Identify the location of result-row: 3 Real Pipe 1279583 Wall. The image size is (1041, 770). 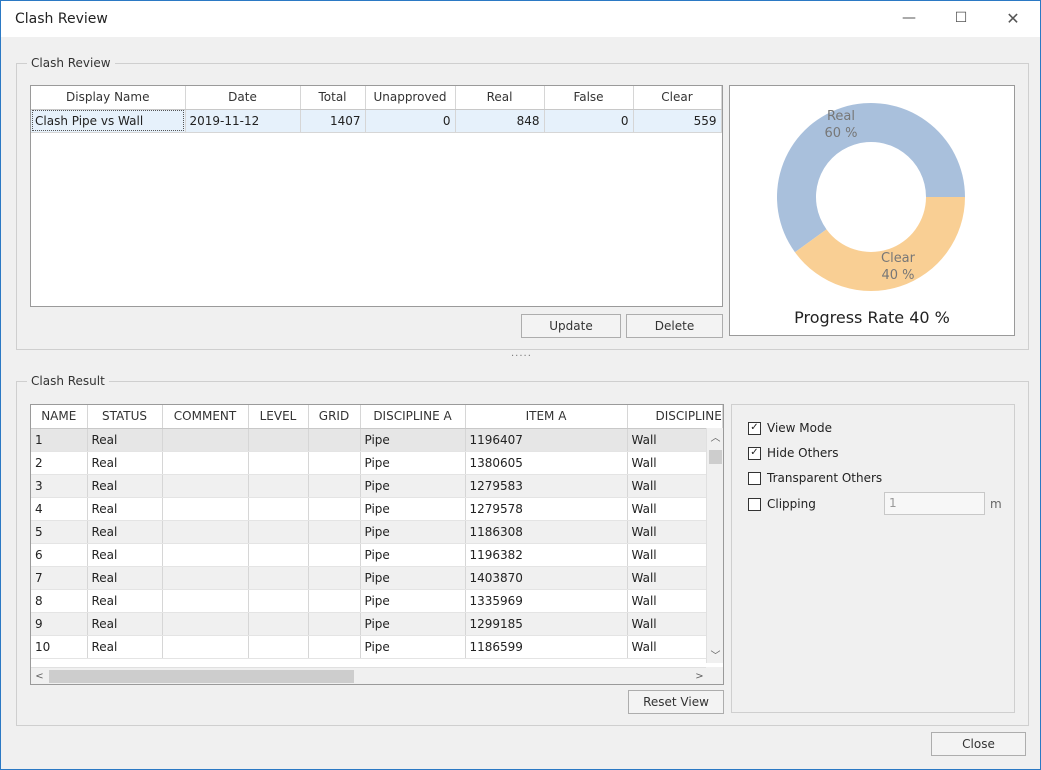
(377, 486).